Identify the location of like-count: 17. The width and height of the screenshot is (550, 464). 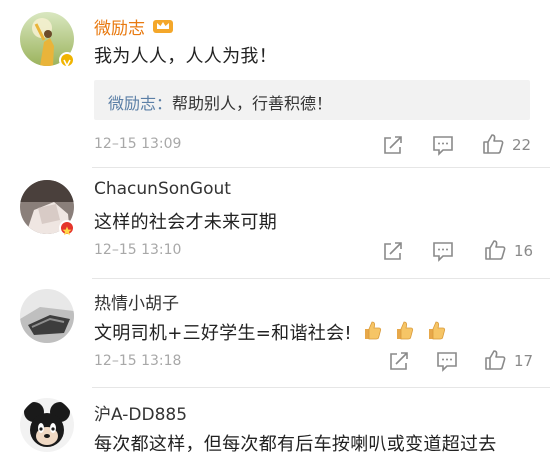
(524, 361).